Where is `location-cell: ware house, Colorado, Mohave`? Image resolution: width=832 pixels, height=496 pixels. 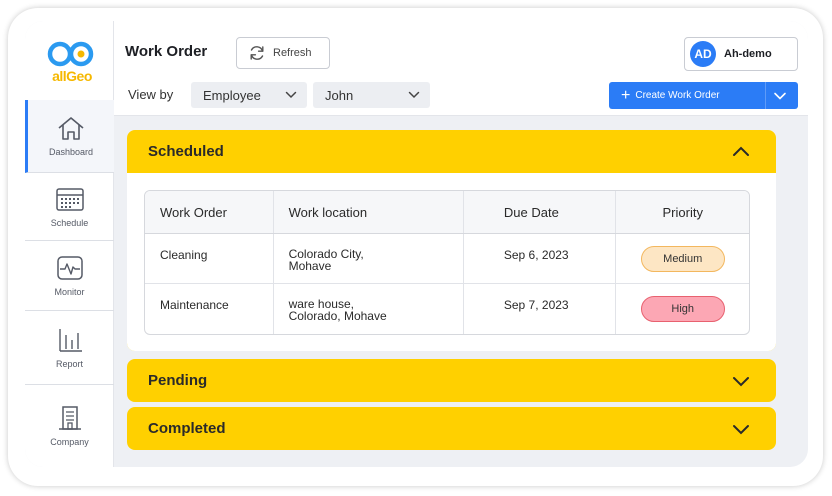
location-cell: ware house, Colorado, Mohave is located at coordinates (369, 309).